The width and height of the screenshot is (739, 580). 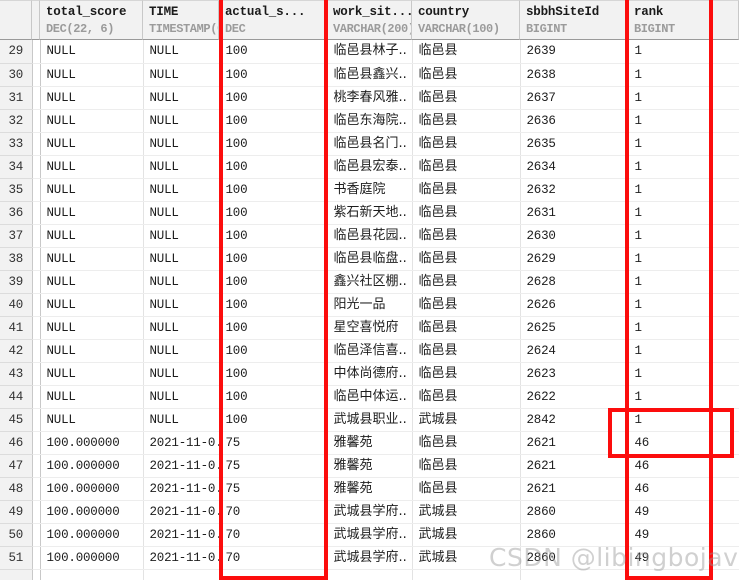 I want to click on column-header-sbbh-site-id: sbbhSiteId BIGINT, so click(x=574, y=20).